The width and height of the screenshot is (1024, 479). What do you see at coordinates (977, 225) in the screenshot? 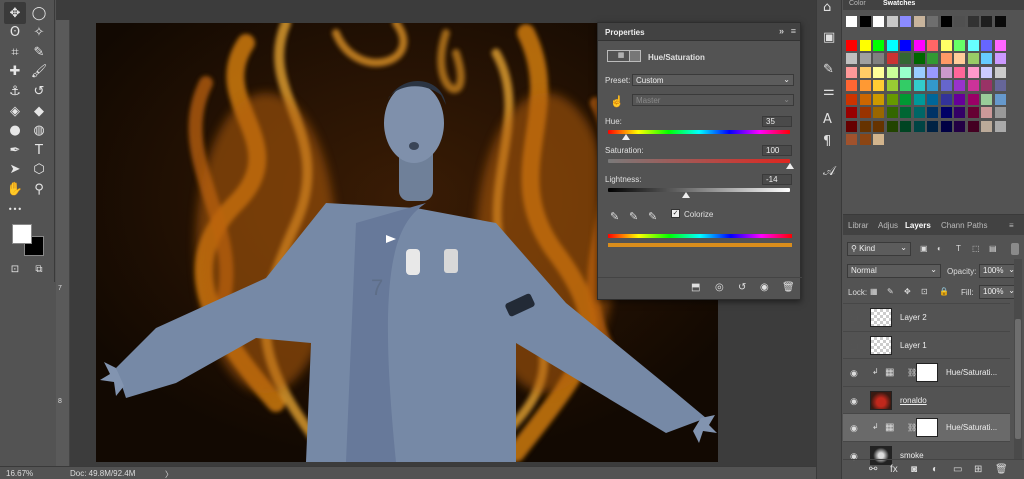
I see `tab-paths: Paths` at bounding box center [977, 225].